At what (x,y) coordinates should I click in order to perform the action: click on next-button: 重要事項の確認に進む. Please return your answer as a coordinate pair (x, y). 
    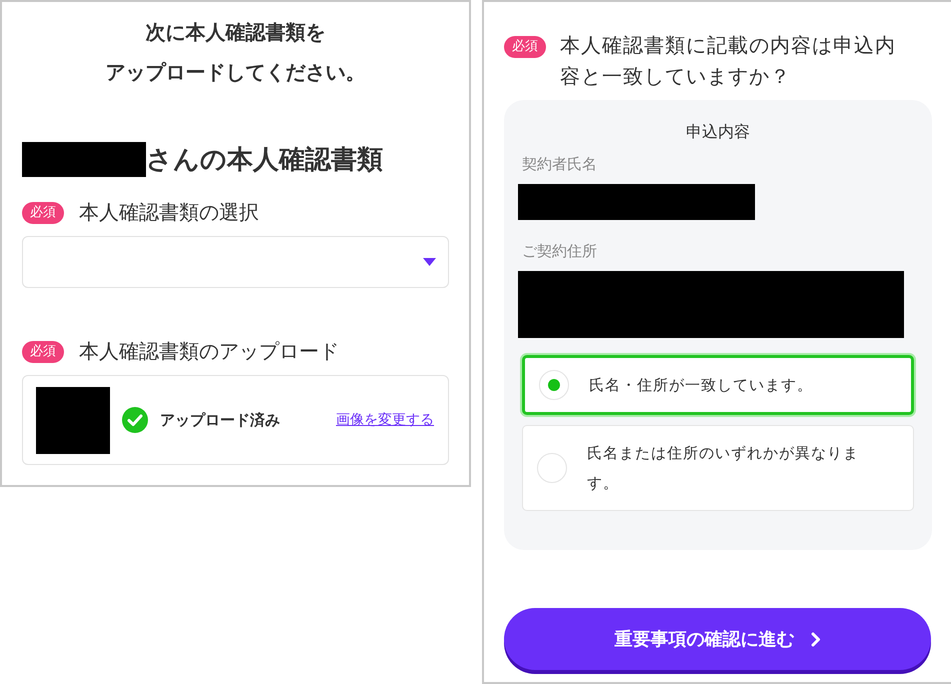
    Looking at the image, I should click on (717, 639).